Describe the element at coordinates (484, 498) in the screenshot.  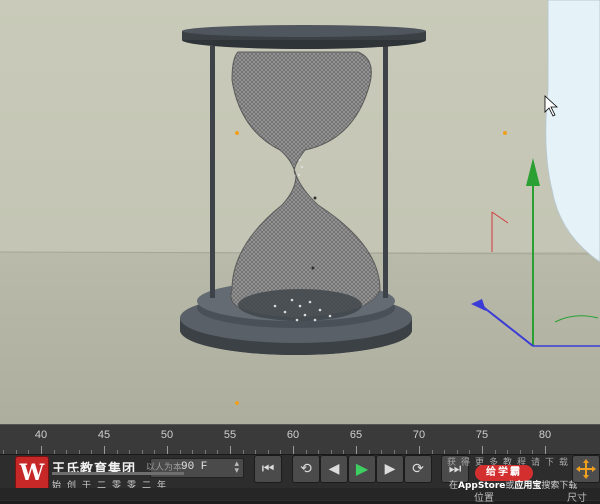
I see `position-label: 位置` at that location.